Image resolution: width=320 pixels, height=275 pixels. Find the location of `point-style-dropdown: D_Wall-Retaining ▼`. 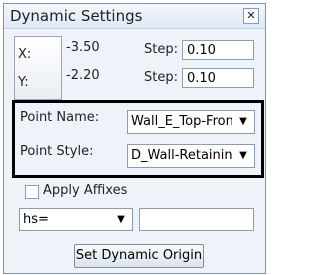

point-style-dropdown: D_Wall-Retaining ▼ is located at coordinates (191, 156).